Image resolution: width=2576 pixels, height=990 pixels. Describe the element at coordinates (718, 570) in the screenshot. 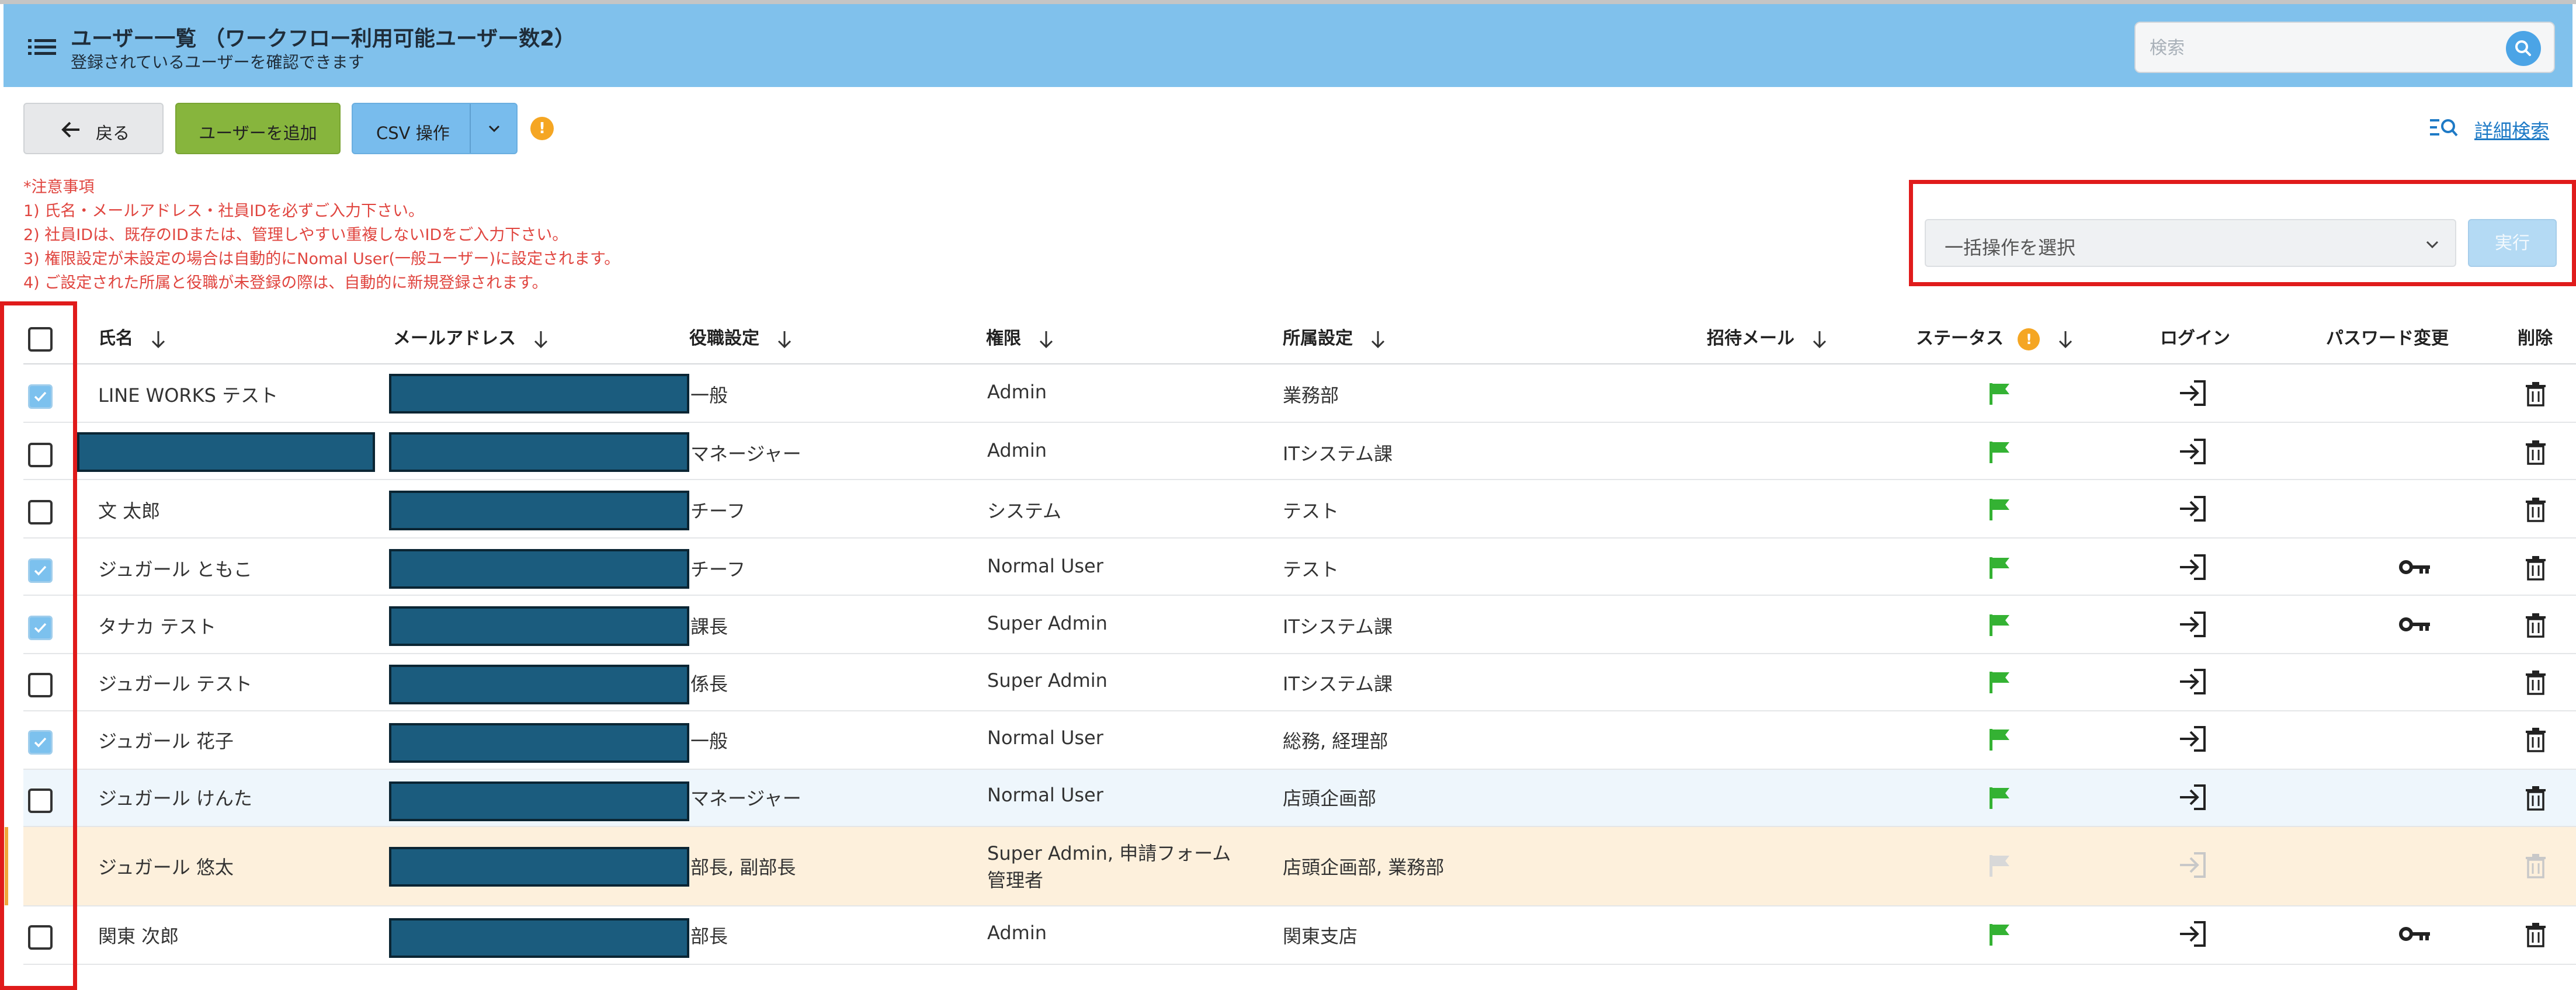

I see `user-position: チーフ` at that location.